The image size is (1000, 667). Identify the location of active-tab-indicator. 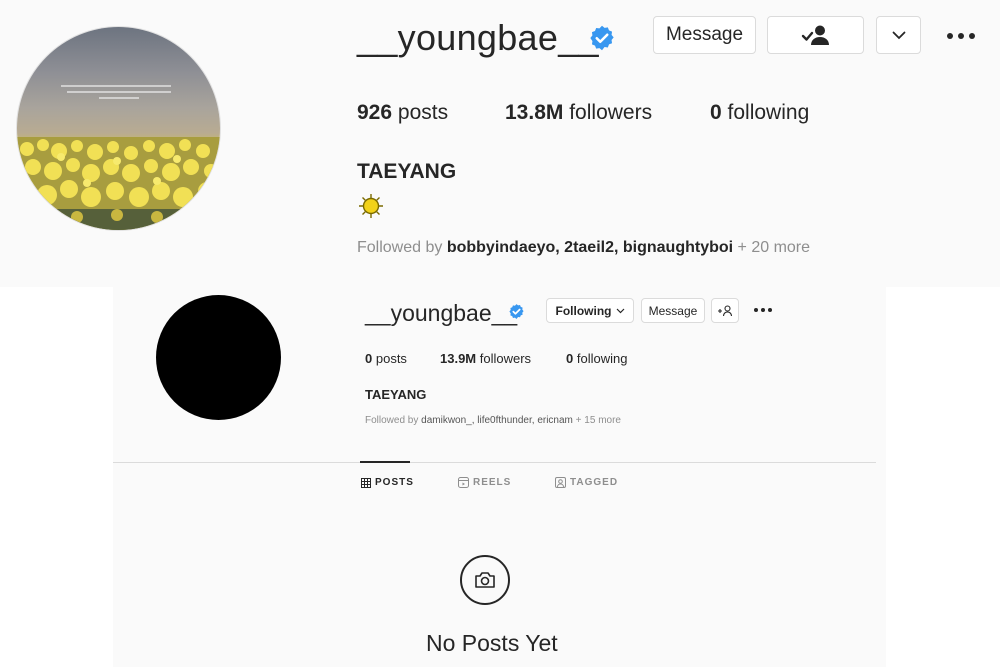
(385, 462).